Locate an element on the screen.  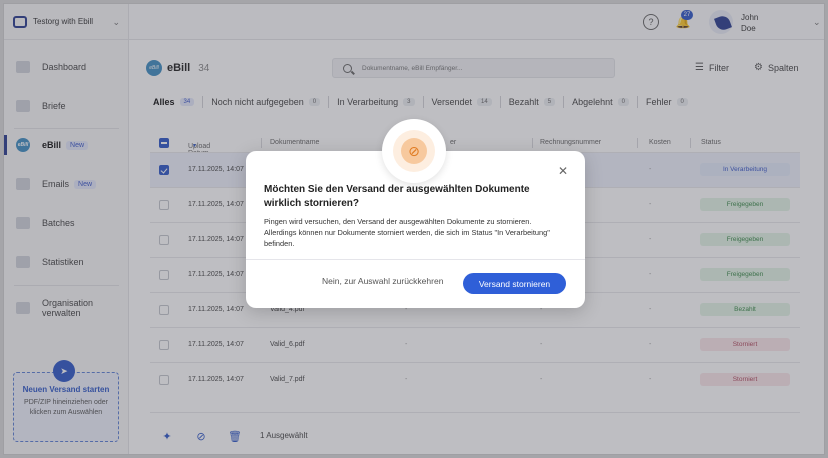
dialog-icon-ring: ⊘ is located at coordinates (414, 151).